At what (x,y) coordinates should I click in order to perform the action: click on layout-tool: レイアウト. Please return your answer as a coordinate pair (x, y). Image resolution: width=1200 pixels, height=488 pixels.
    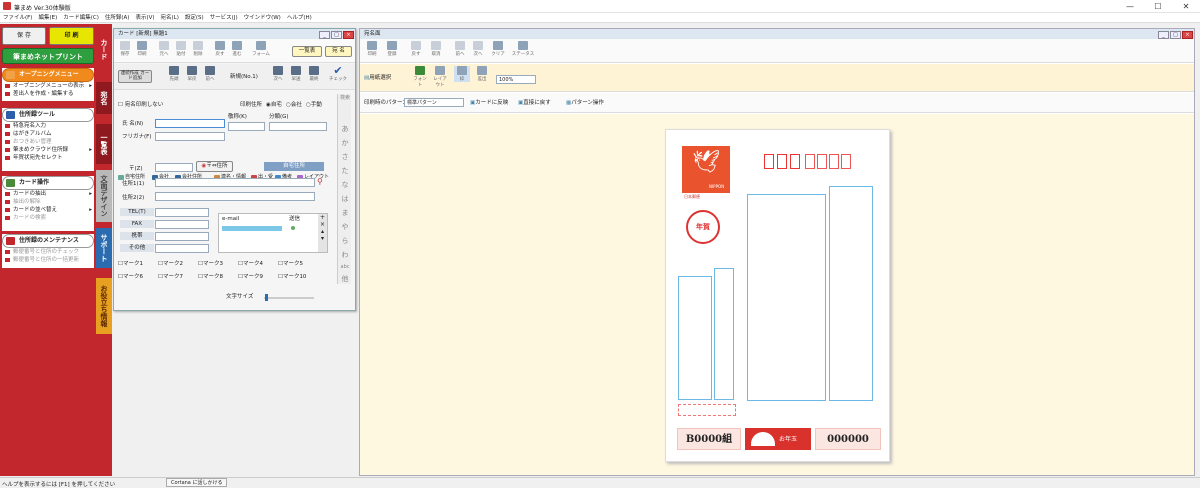
    Looking at the image, I should click on (440, 77).